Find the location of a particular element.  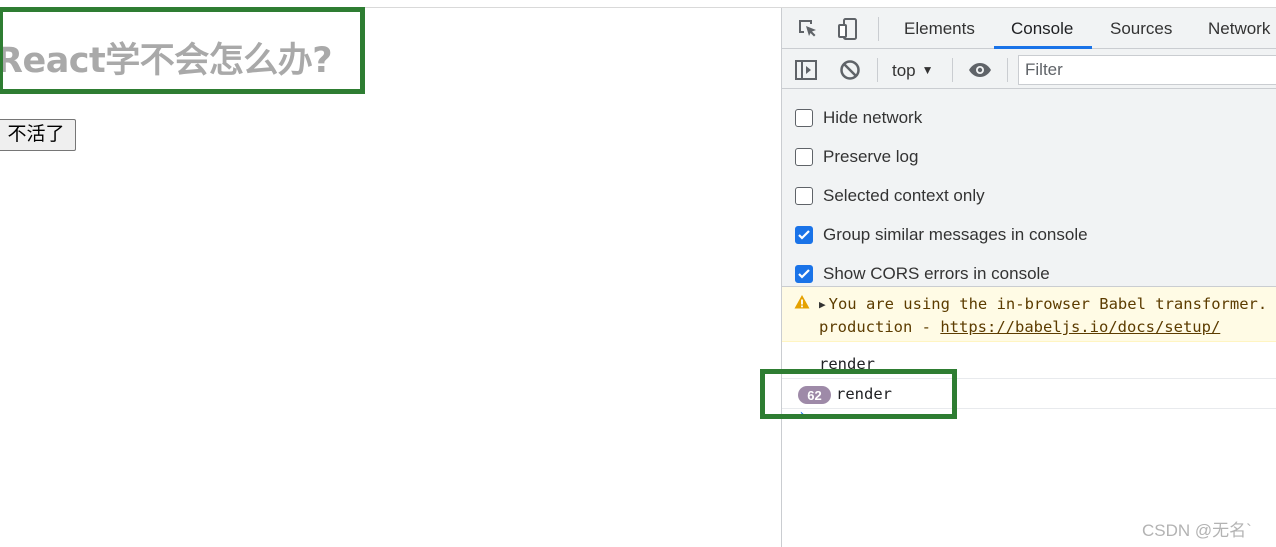

setting-label: Preserve log is located at coordinates (871, 156).